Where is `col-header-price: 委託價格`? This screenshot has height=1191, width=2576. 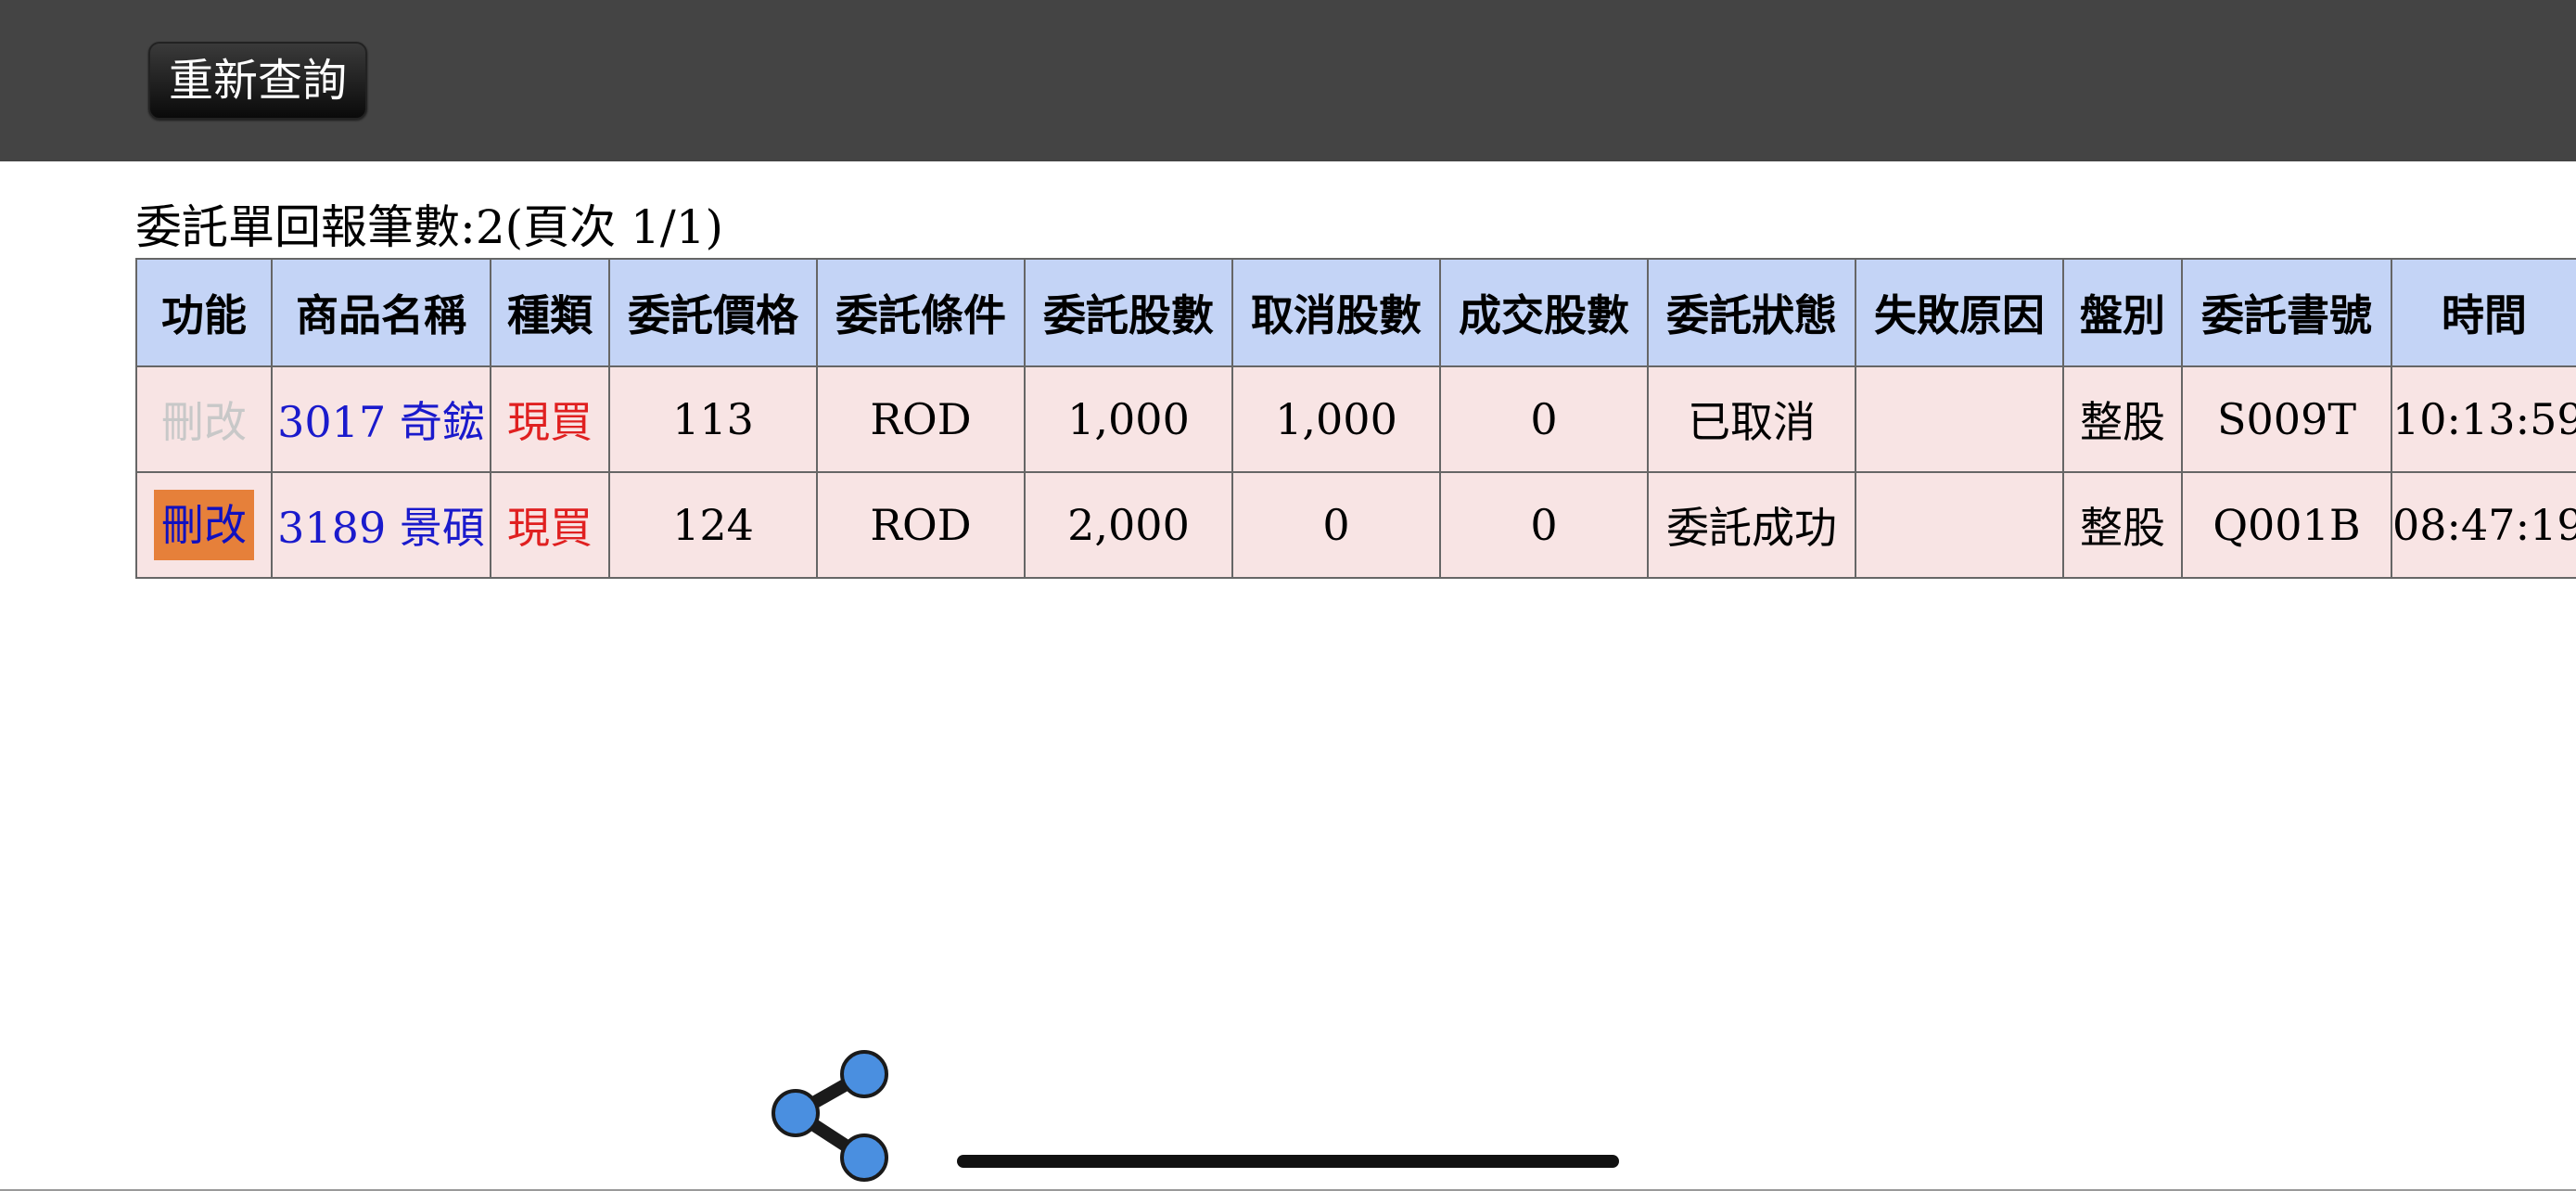 col-header-price: 委託價格 is located at coordinates (713, 312).